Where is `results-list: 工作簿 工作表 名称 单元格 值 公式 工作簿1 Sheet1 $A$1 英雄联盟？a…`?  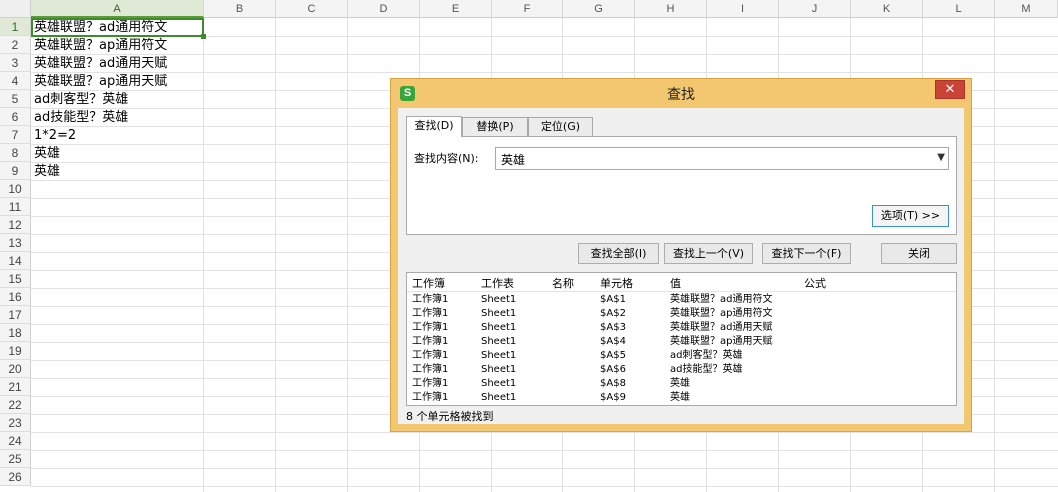 results-list: 工作簿 工作表 名称 单元格 值 公式 工作簿1 Sheet1 $A$1 英雄联盟？a… is located at coordinates (681, 339).